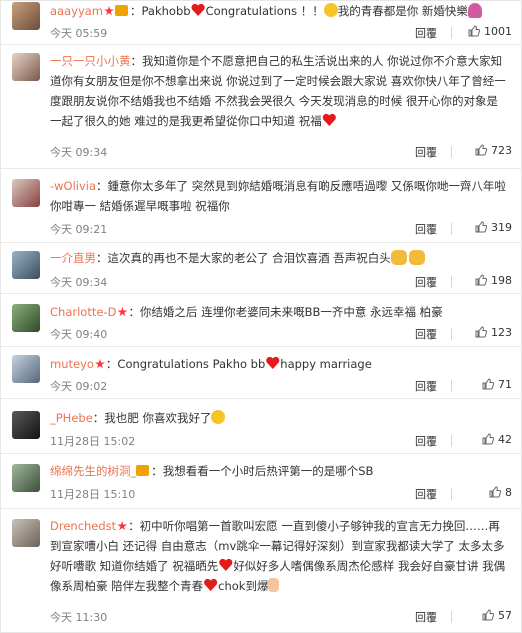  What do you see at coordinates (505, 615) in the screenshot?
I see `like-count: 57` at bounding box center [505, 615].